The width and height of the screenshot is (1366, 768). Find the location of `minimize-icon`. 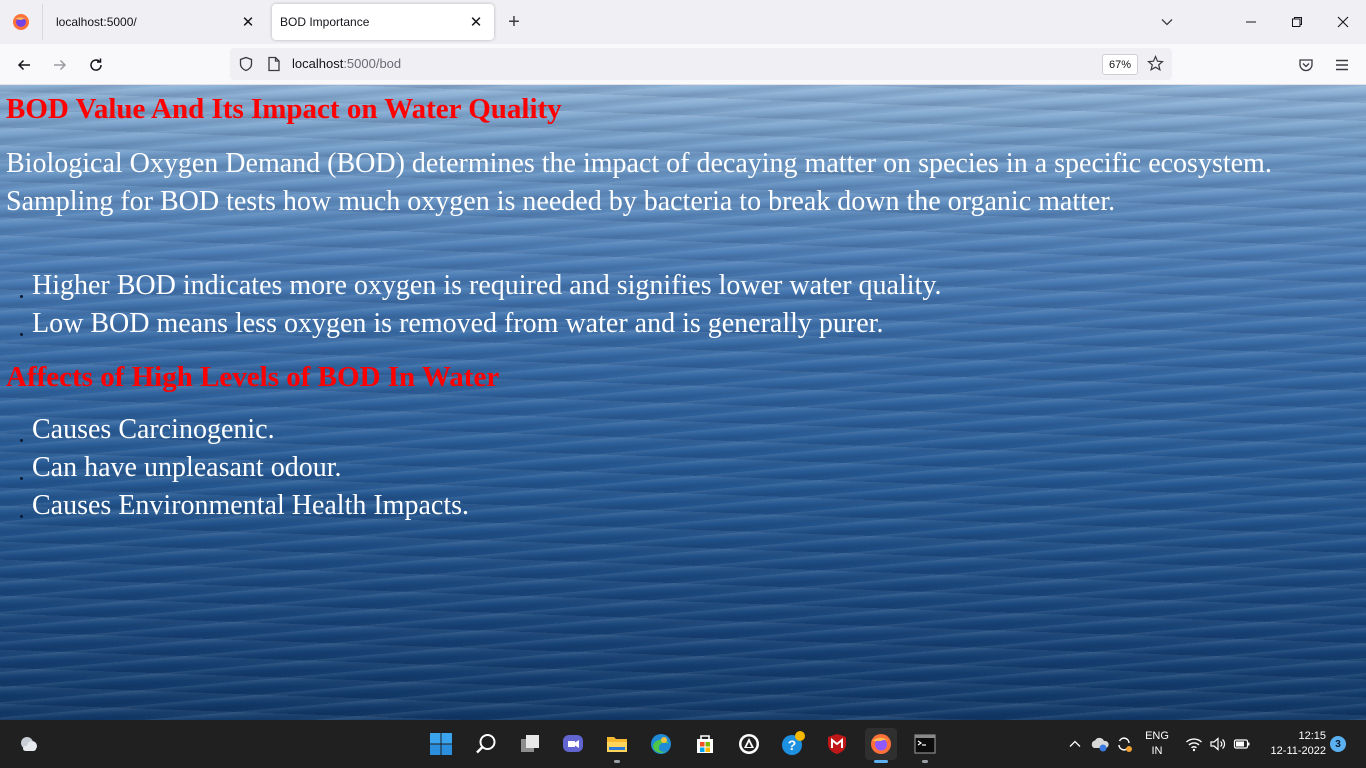

minimize-icon is located at coordinates (1251, 22).